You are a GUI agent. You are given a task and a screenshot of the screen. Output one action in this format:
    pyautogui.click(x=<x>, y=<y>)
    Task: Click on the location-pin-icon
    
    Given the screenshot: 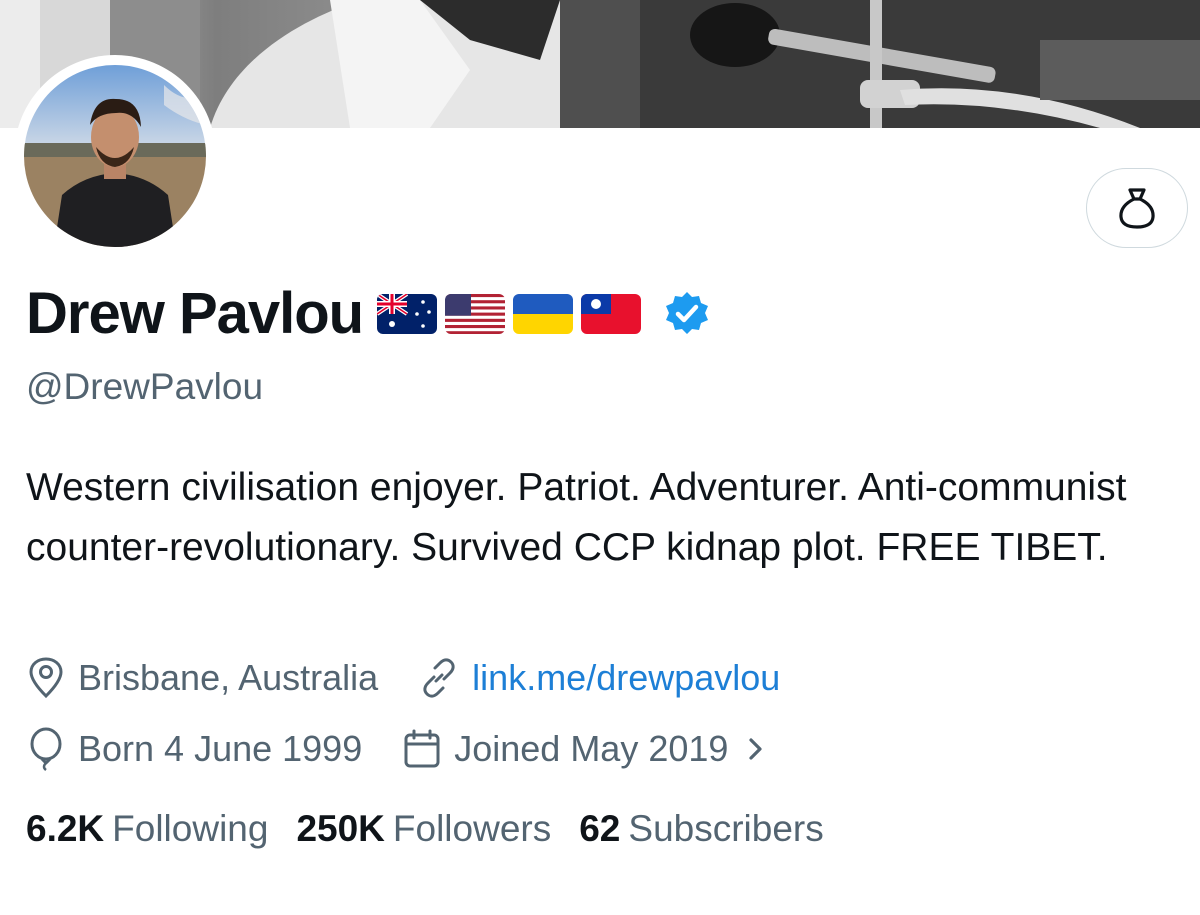 What is the action you would take?
    pyautogui.click(x=46, y=678)
    